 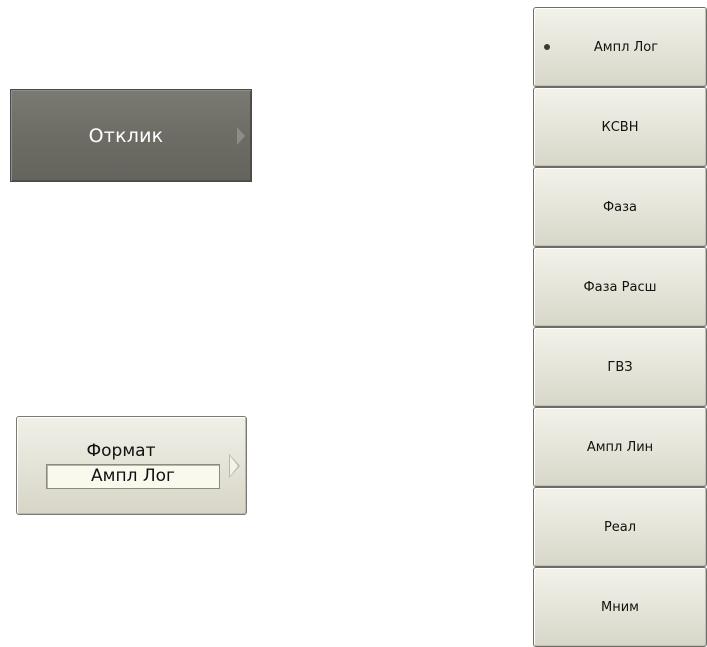 I want to click on menu-item-group-delay: ГВЗ, so click(x=620, y=367).